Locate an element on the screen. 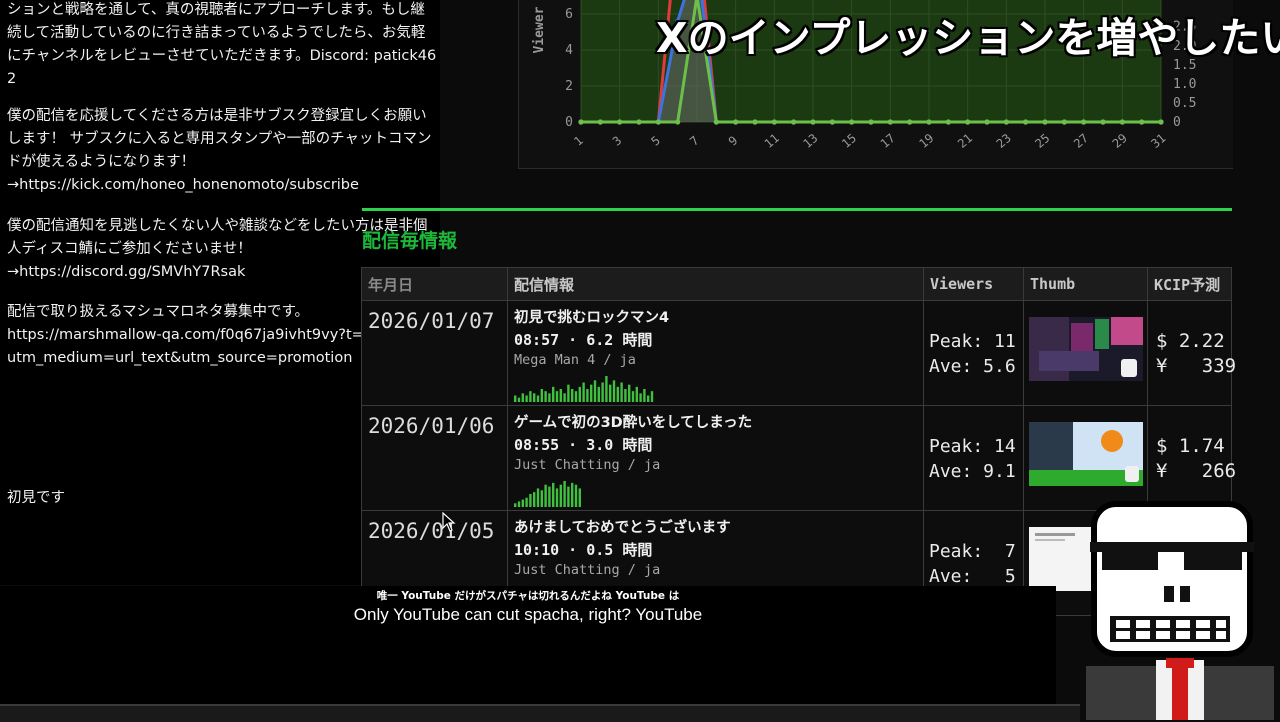 This screenshot has height=722, width=1280. section-divider is located at coordinates (797, 209).